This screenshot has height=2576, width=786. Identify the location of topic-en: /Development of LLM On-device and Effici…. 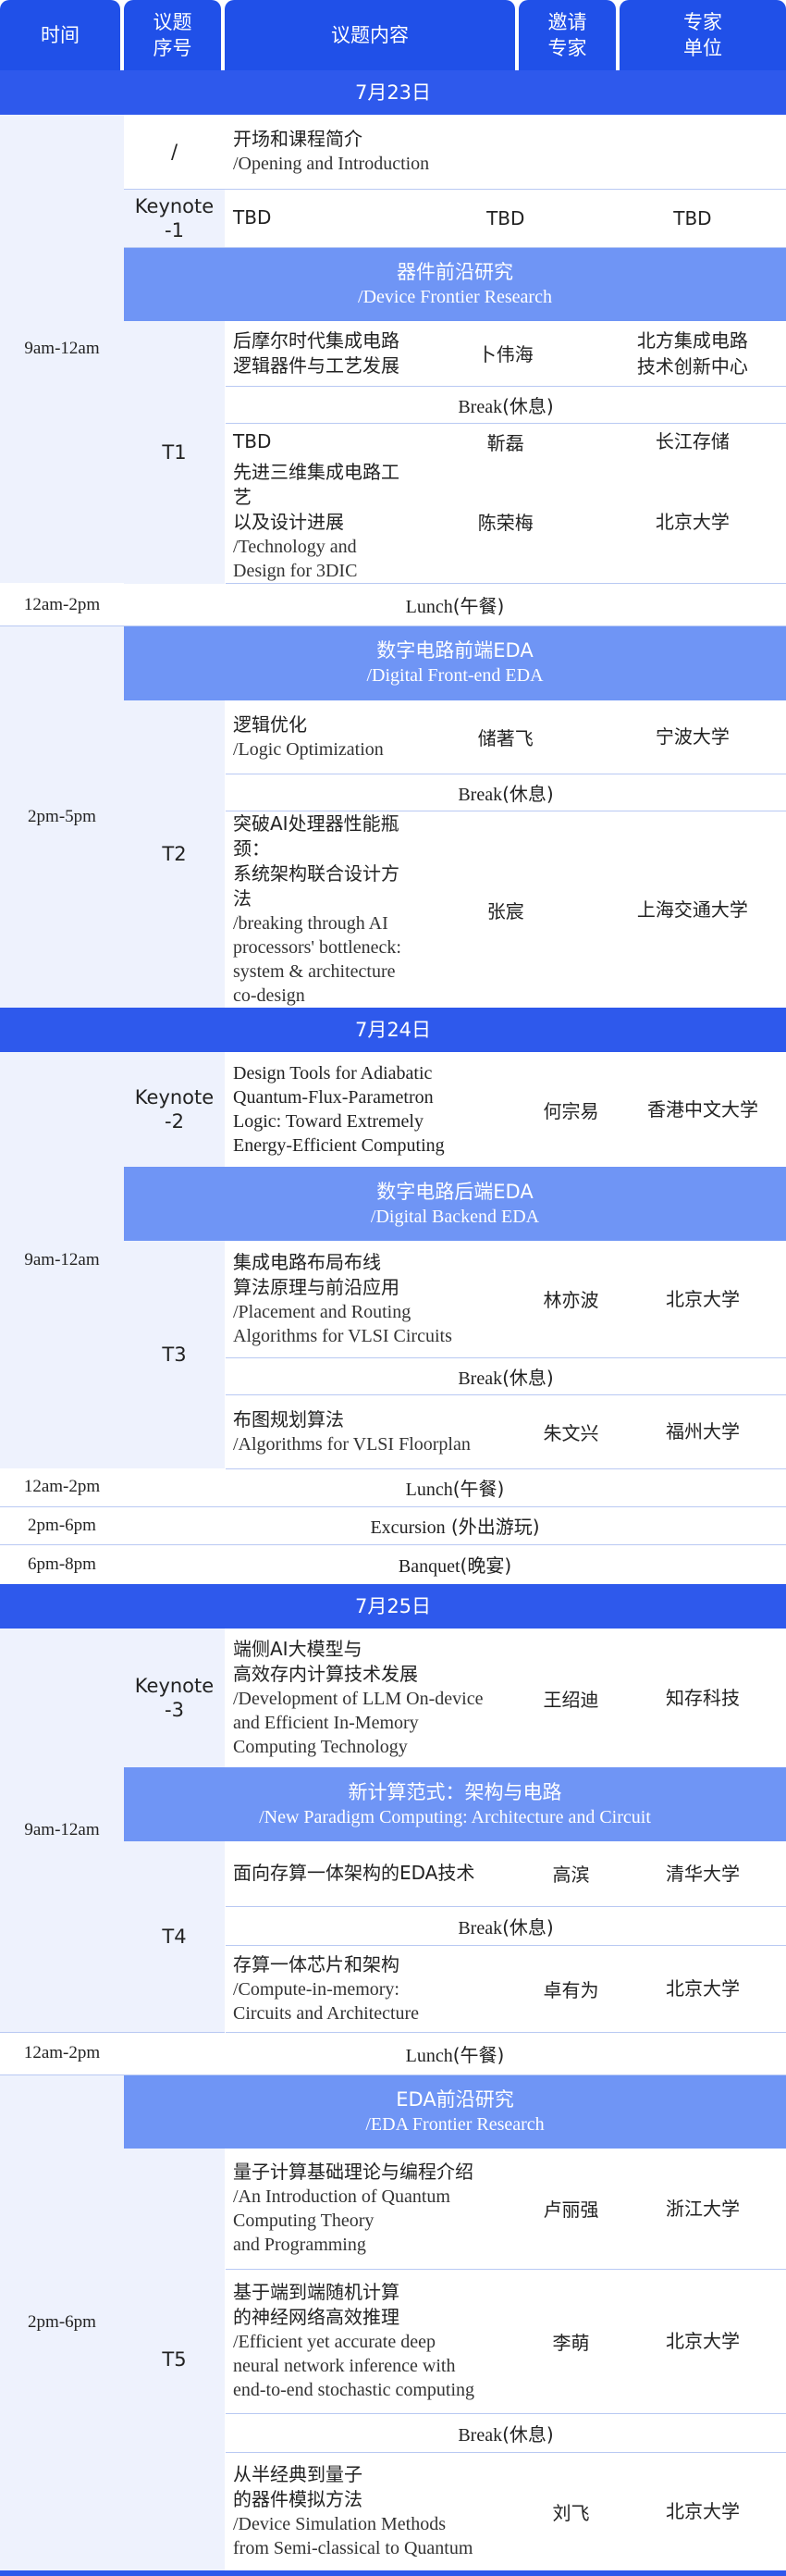
(377, 1723).